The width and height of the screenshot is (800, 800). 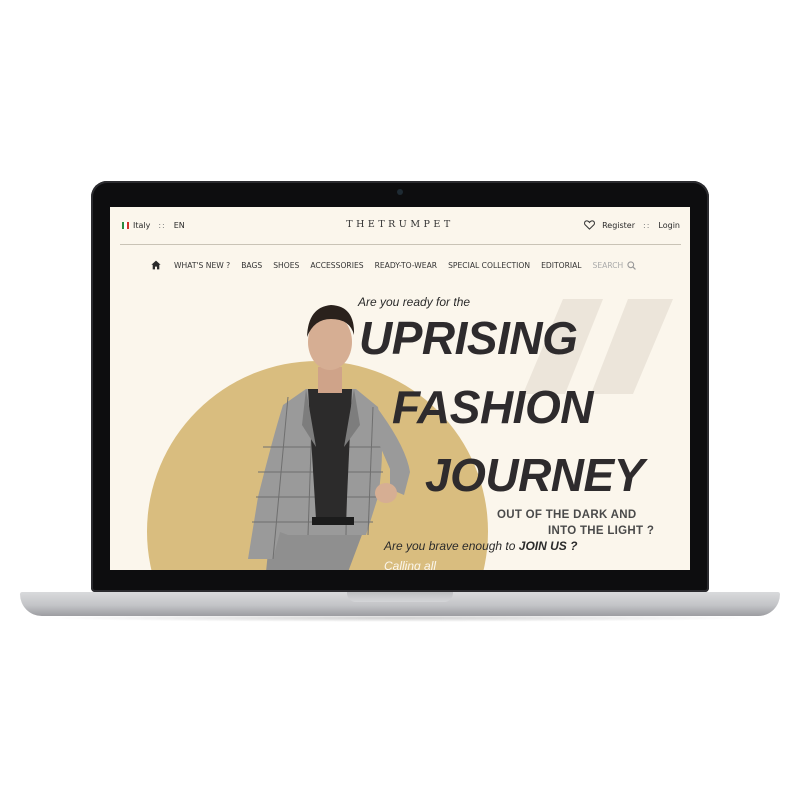 I want to click on nav-accessories: ACCESSORIES, so click(x=336, y=265).